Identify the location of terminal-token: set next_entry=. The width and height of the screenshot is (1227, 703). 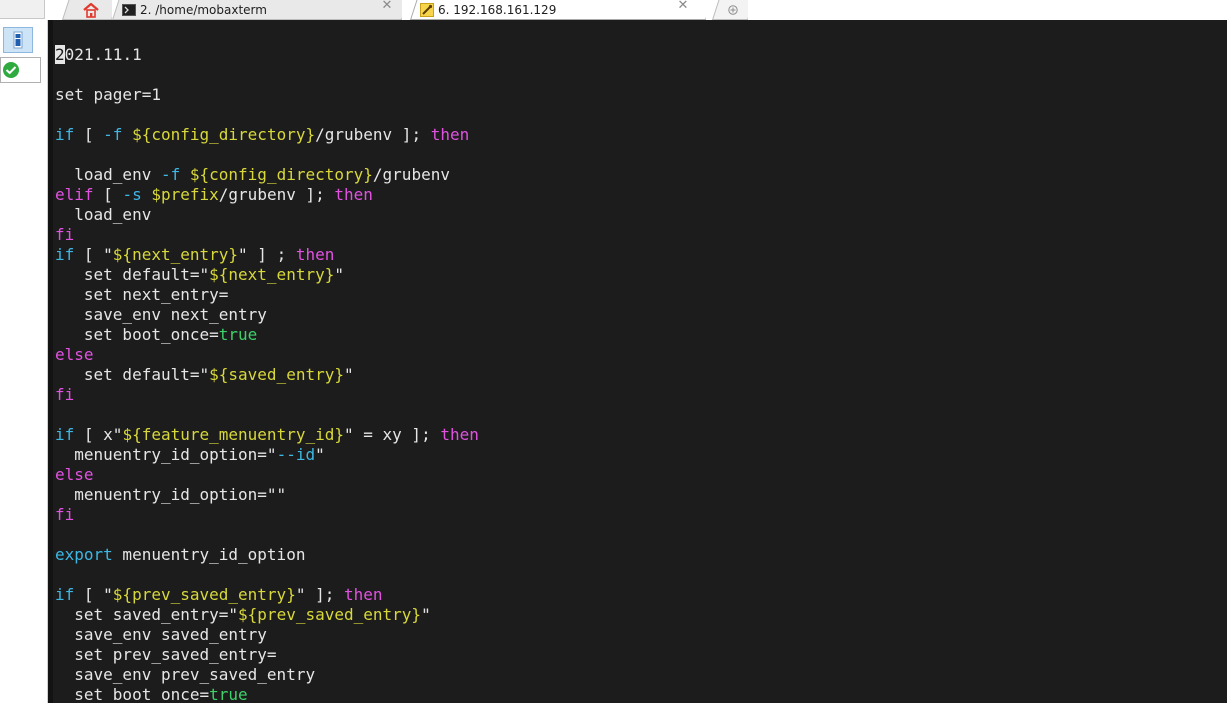
(142, 294).